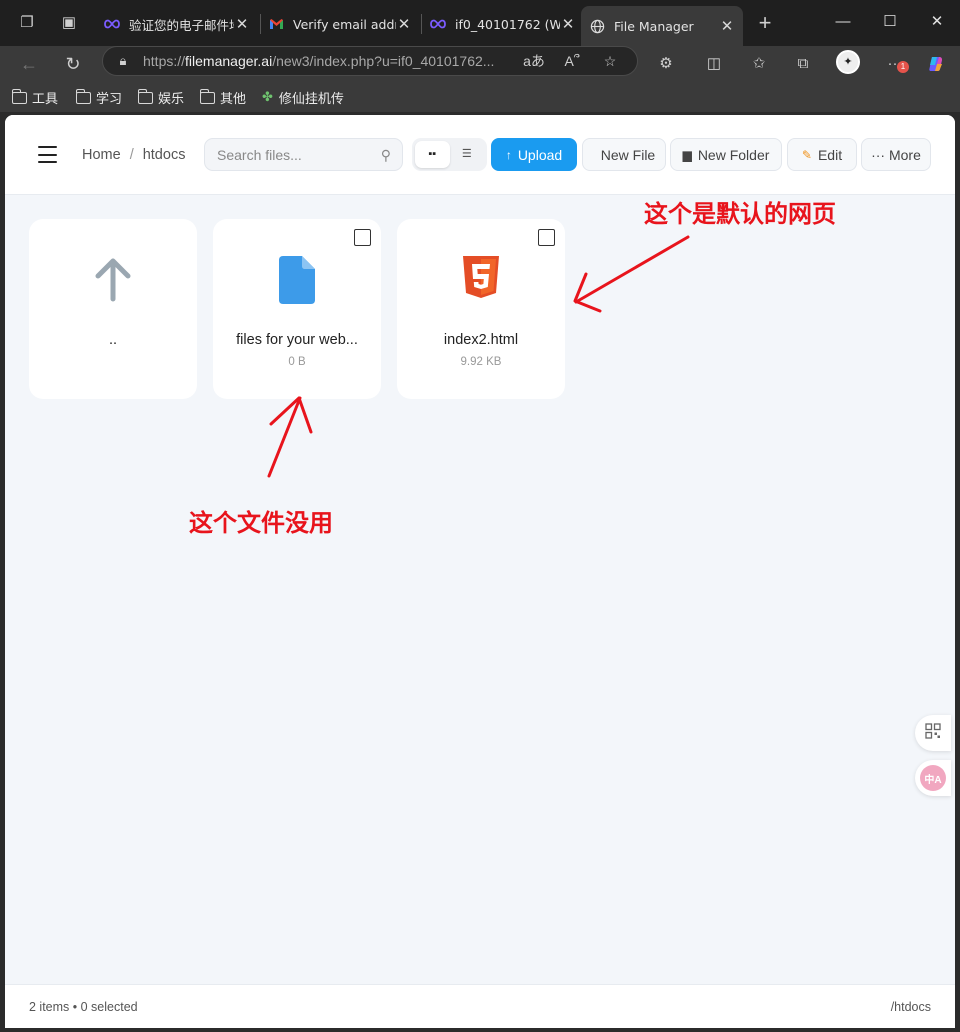 The width and height of the screenshot is (960, 1032). What do you see at coordinates (740, 214) in the screenshot?
I see `annotation-default-page: 这个是默认的网页` at bounding box center [740, 214].